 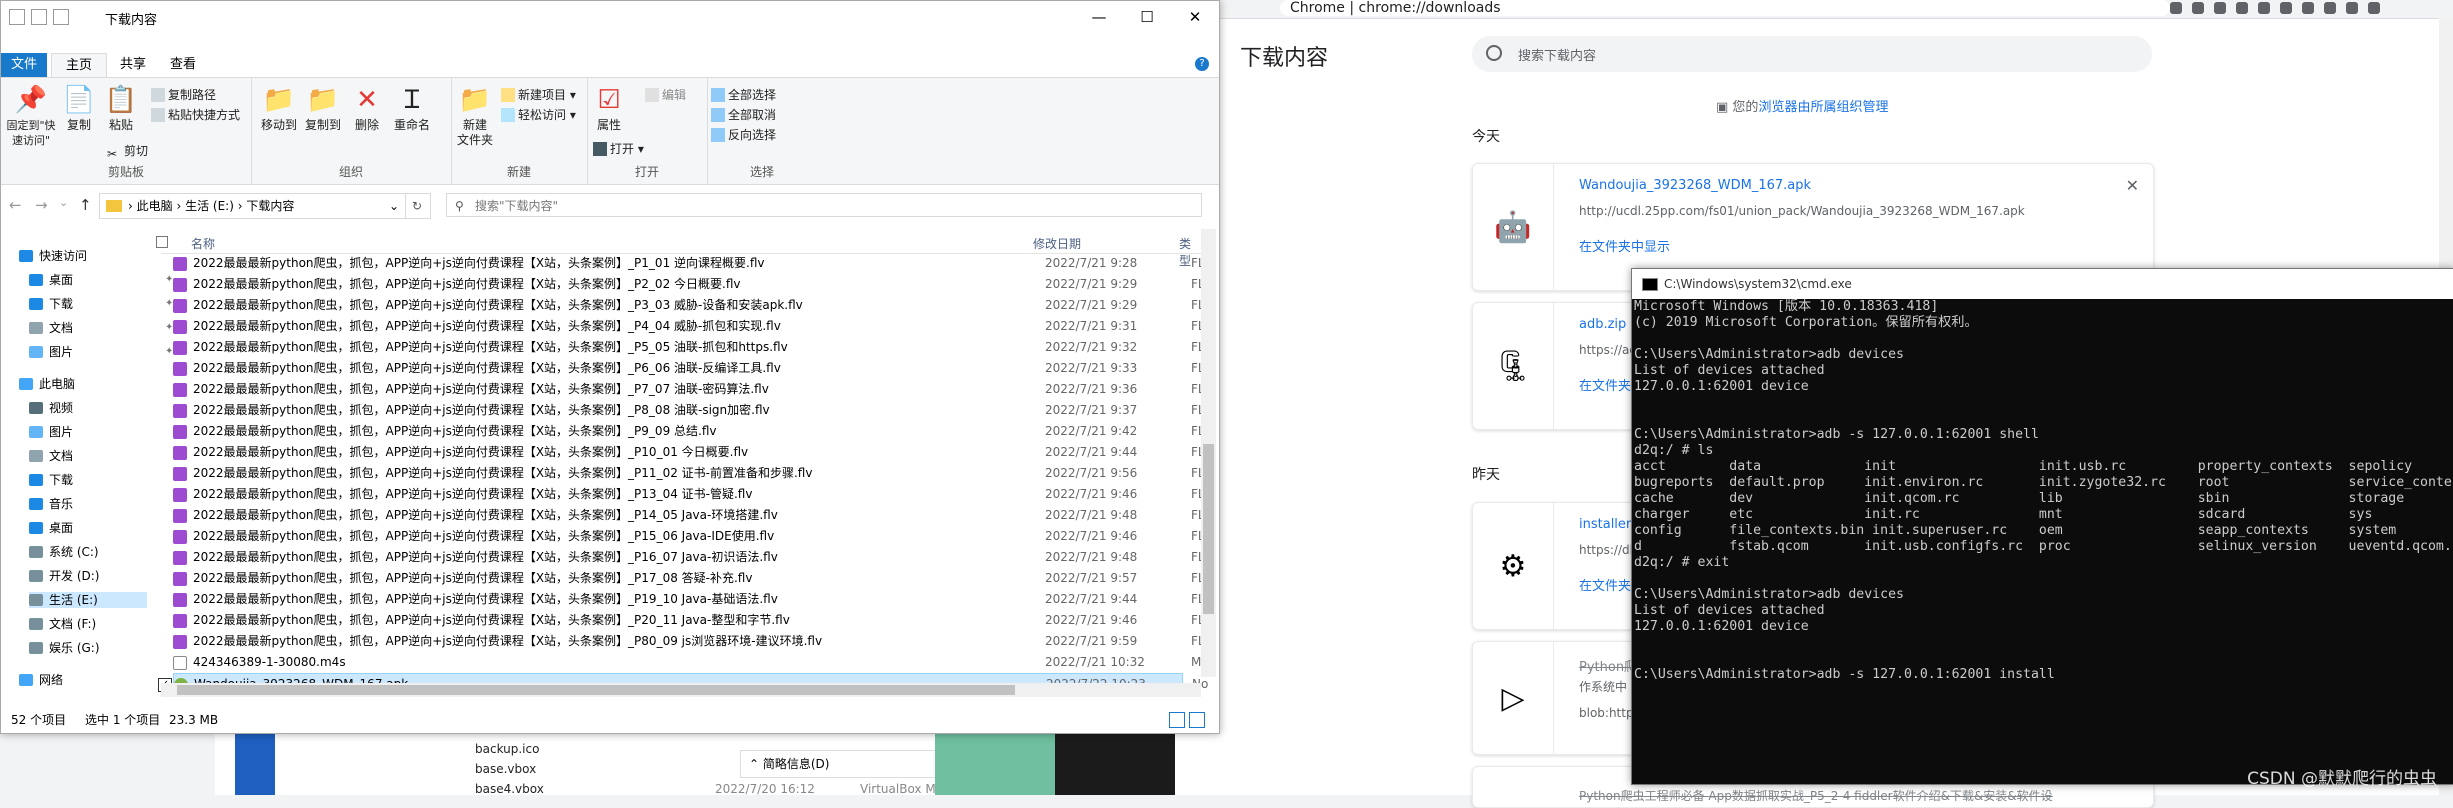 I want to click on back-arrow-icon: ←, so click(x=15, y=205).